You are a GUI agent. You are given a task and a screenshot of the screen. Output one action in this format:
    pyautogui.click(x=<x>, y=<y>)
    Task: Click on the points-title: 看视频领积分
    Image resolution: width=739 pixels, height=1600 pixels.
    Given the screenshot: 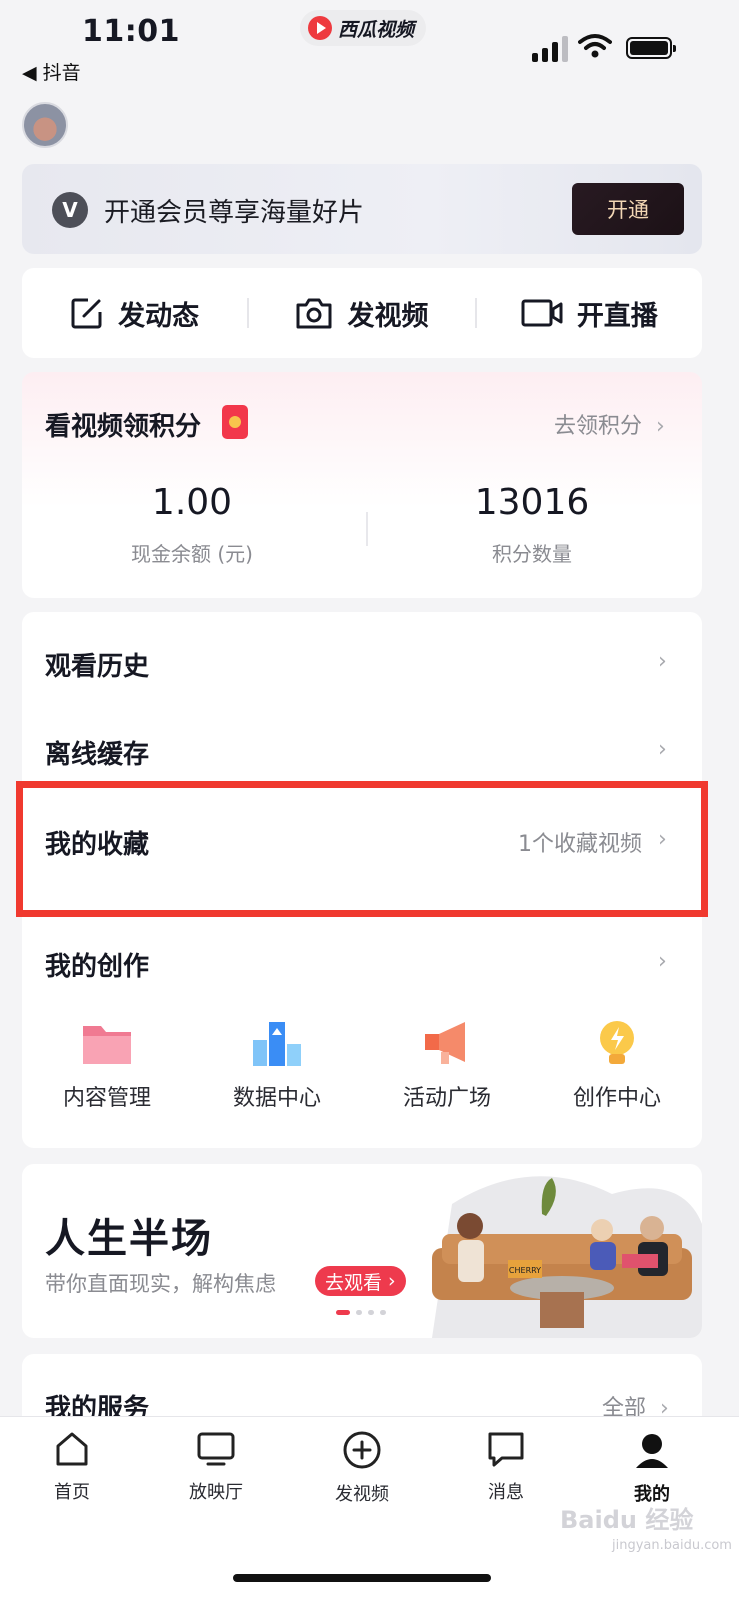 What is the action you would take?
    pyautogui.click(x=123, y=427)
    